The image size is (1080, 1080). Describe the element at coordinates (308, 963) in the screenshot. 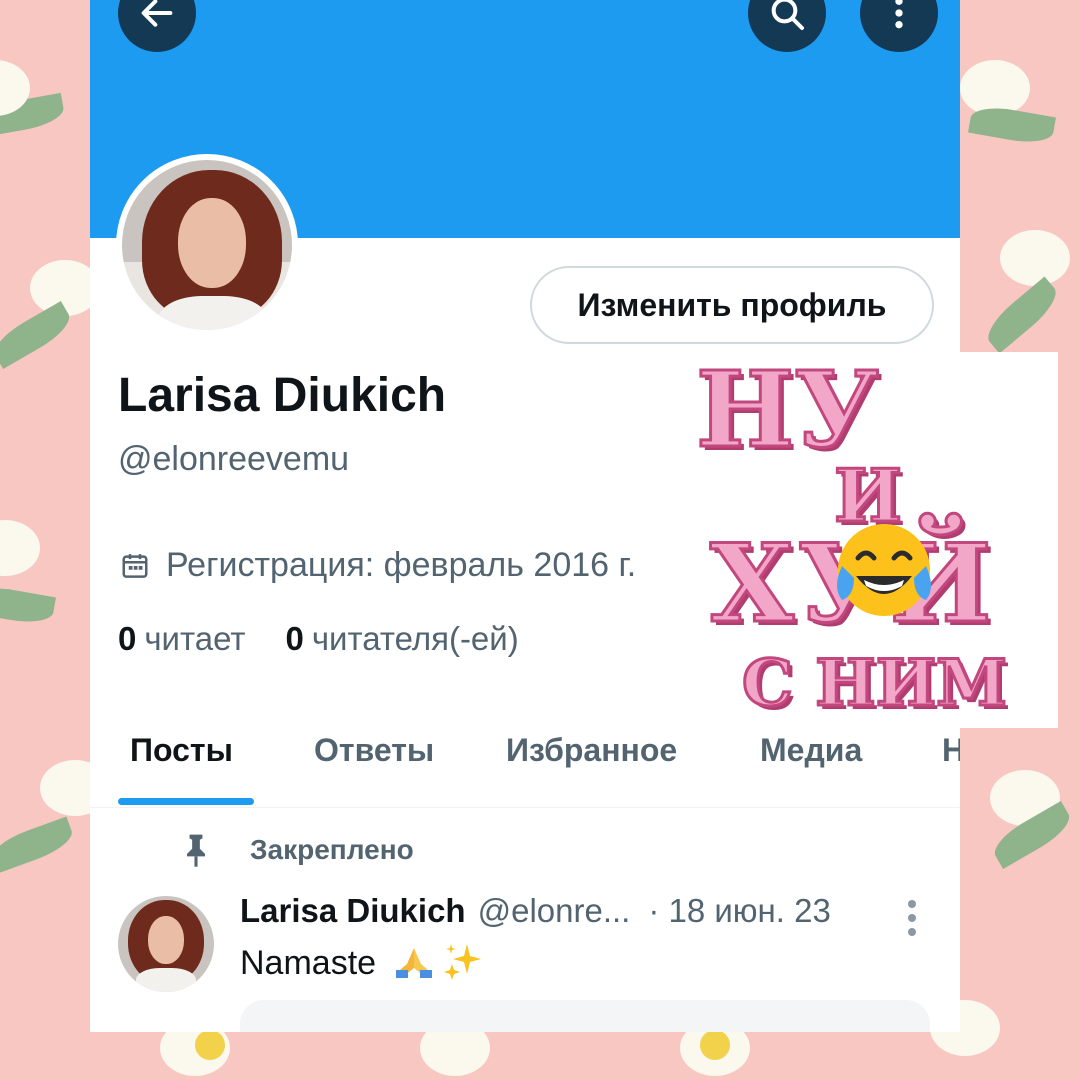

I see `post-text: Namaste` at that location.